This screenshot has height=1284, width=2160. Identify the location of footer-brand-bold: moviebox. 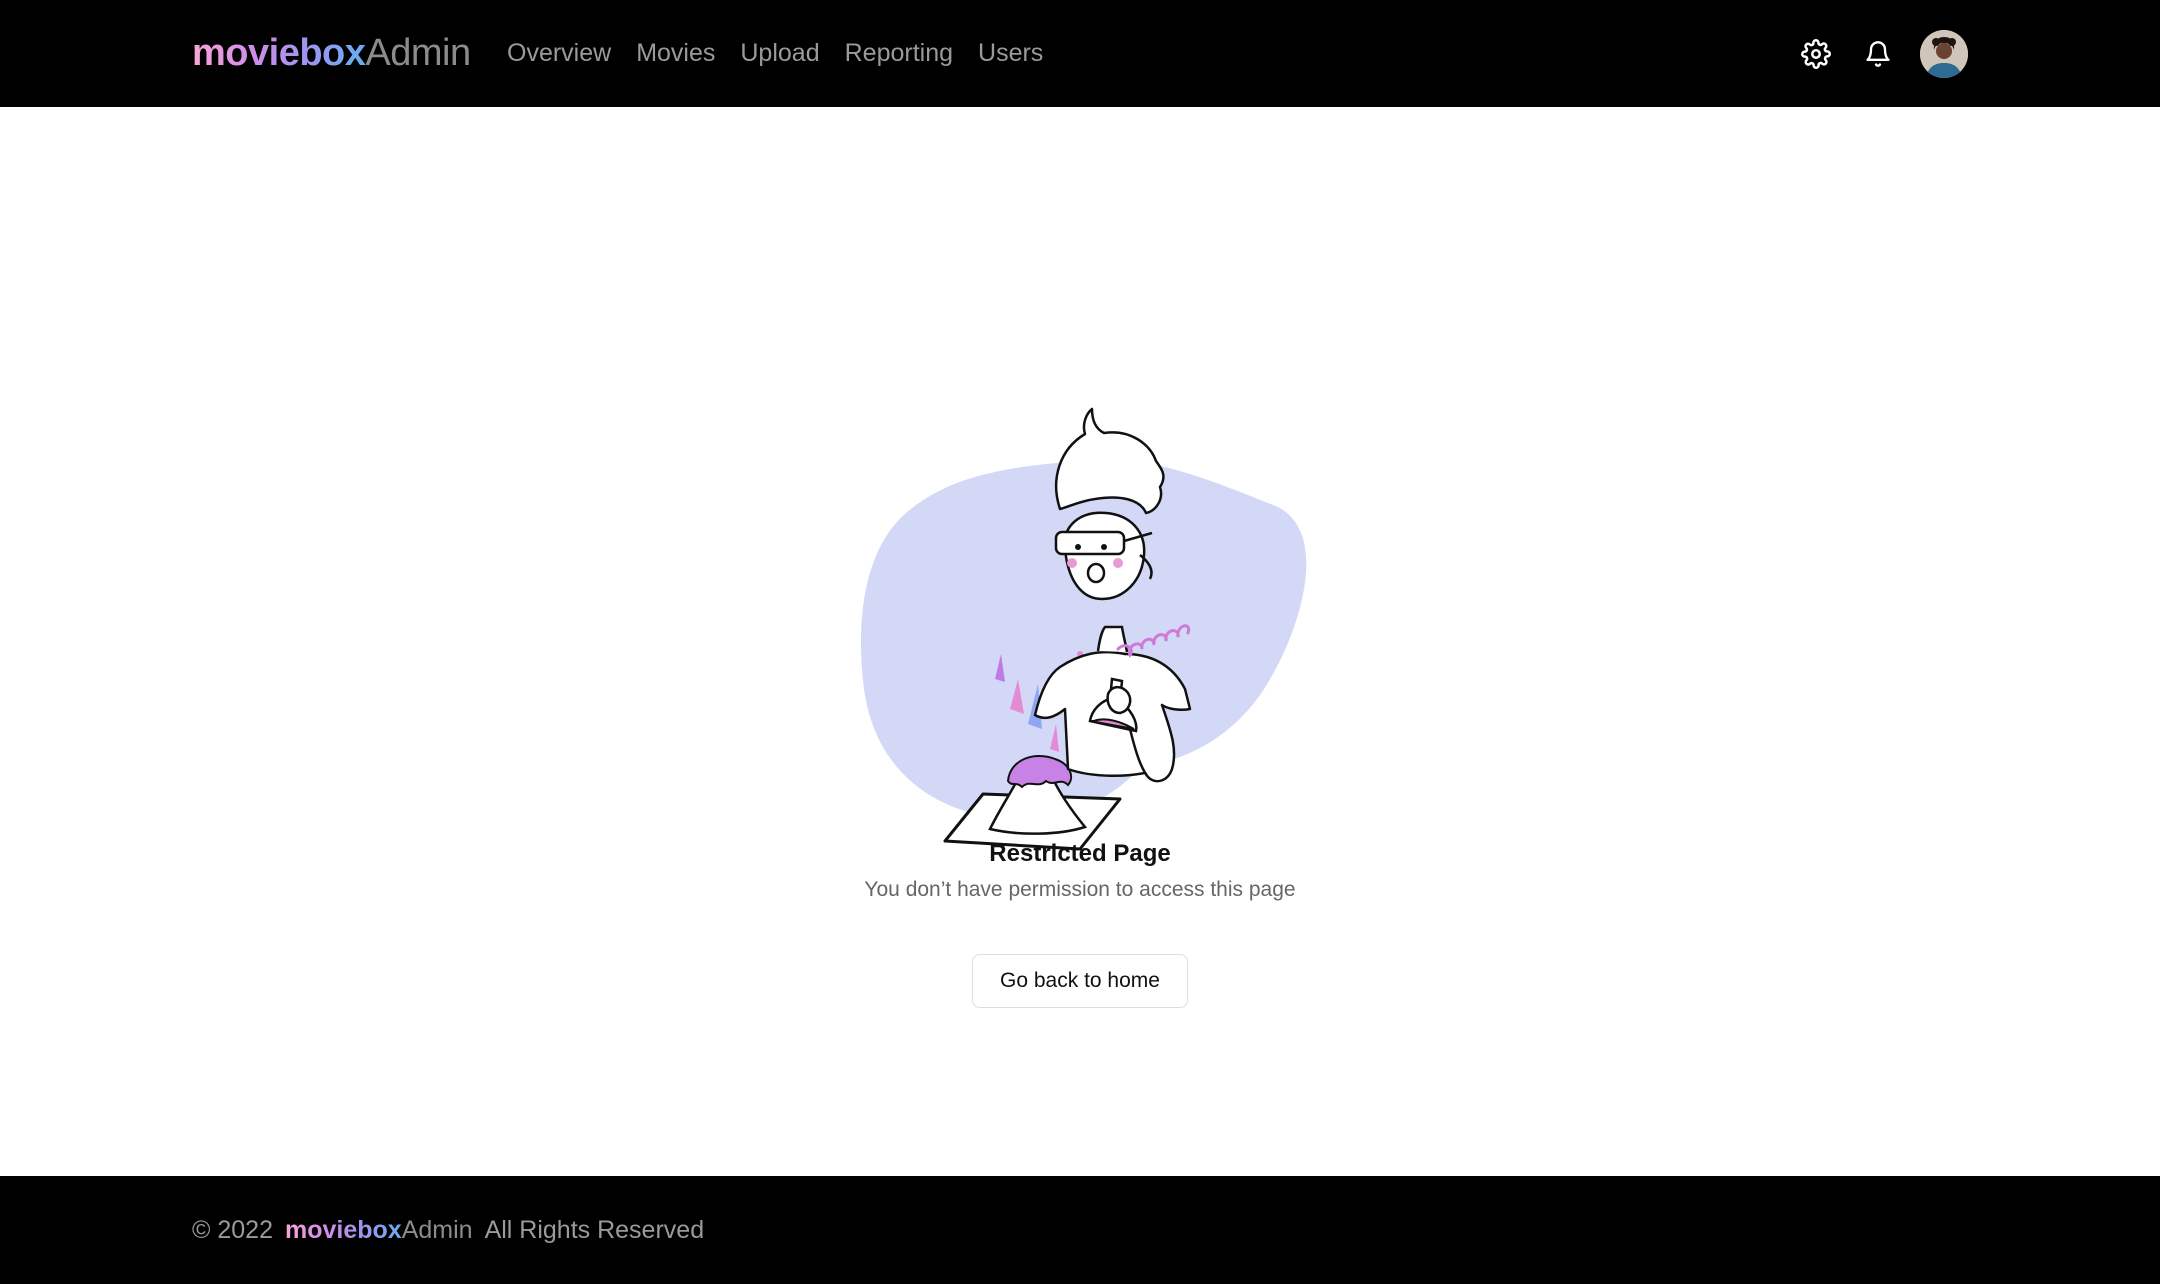
(343, 1229).